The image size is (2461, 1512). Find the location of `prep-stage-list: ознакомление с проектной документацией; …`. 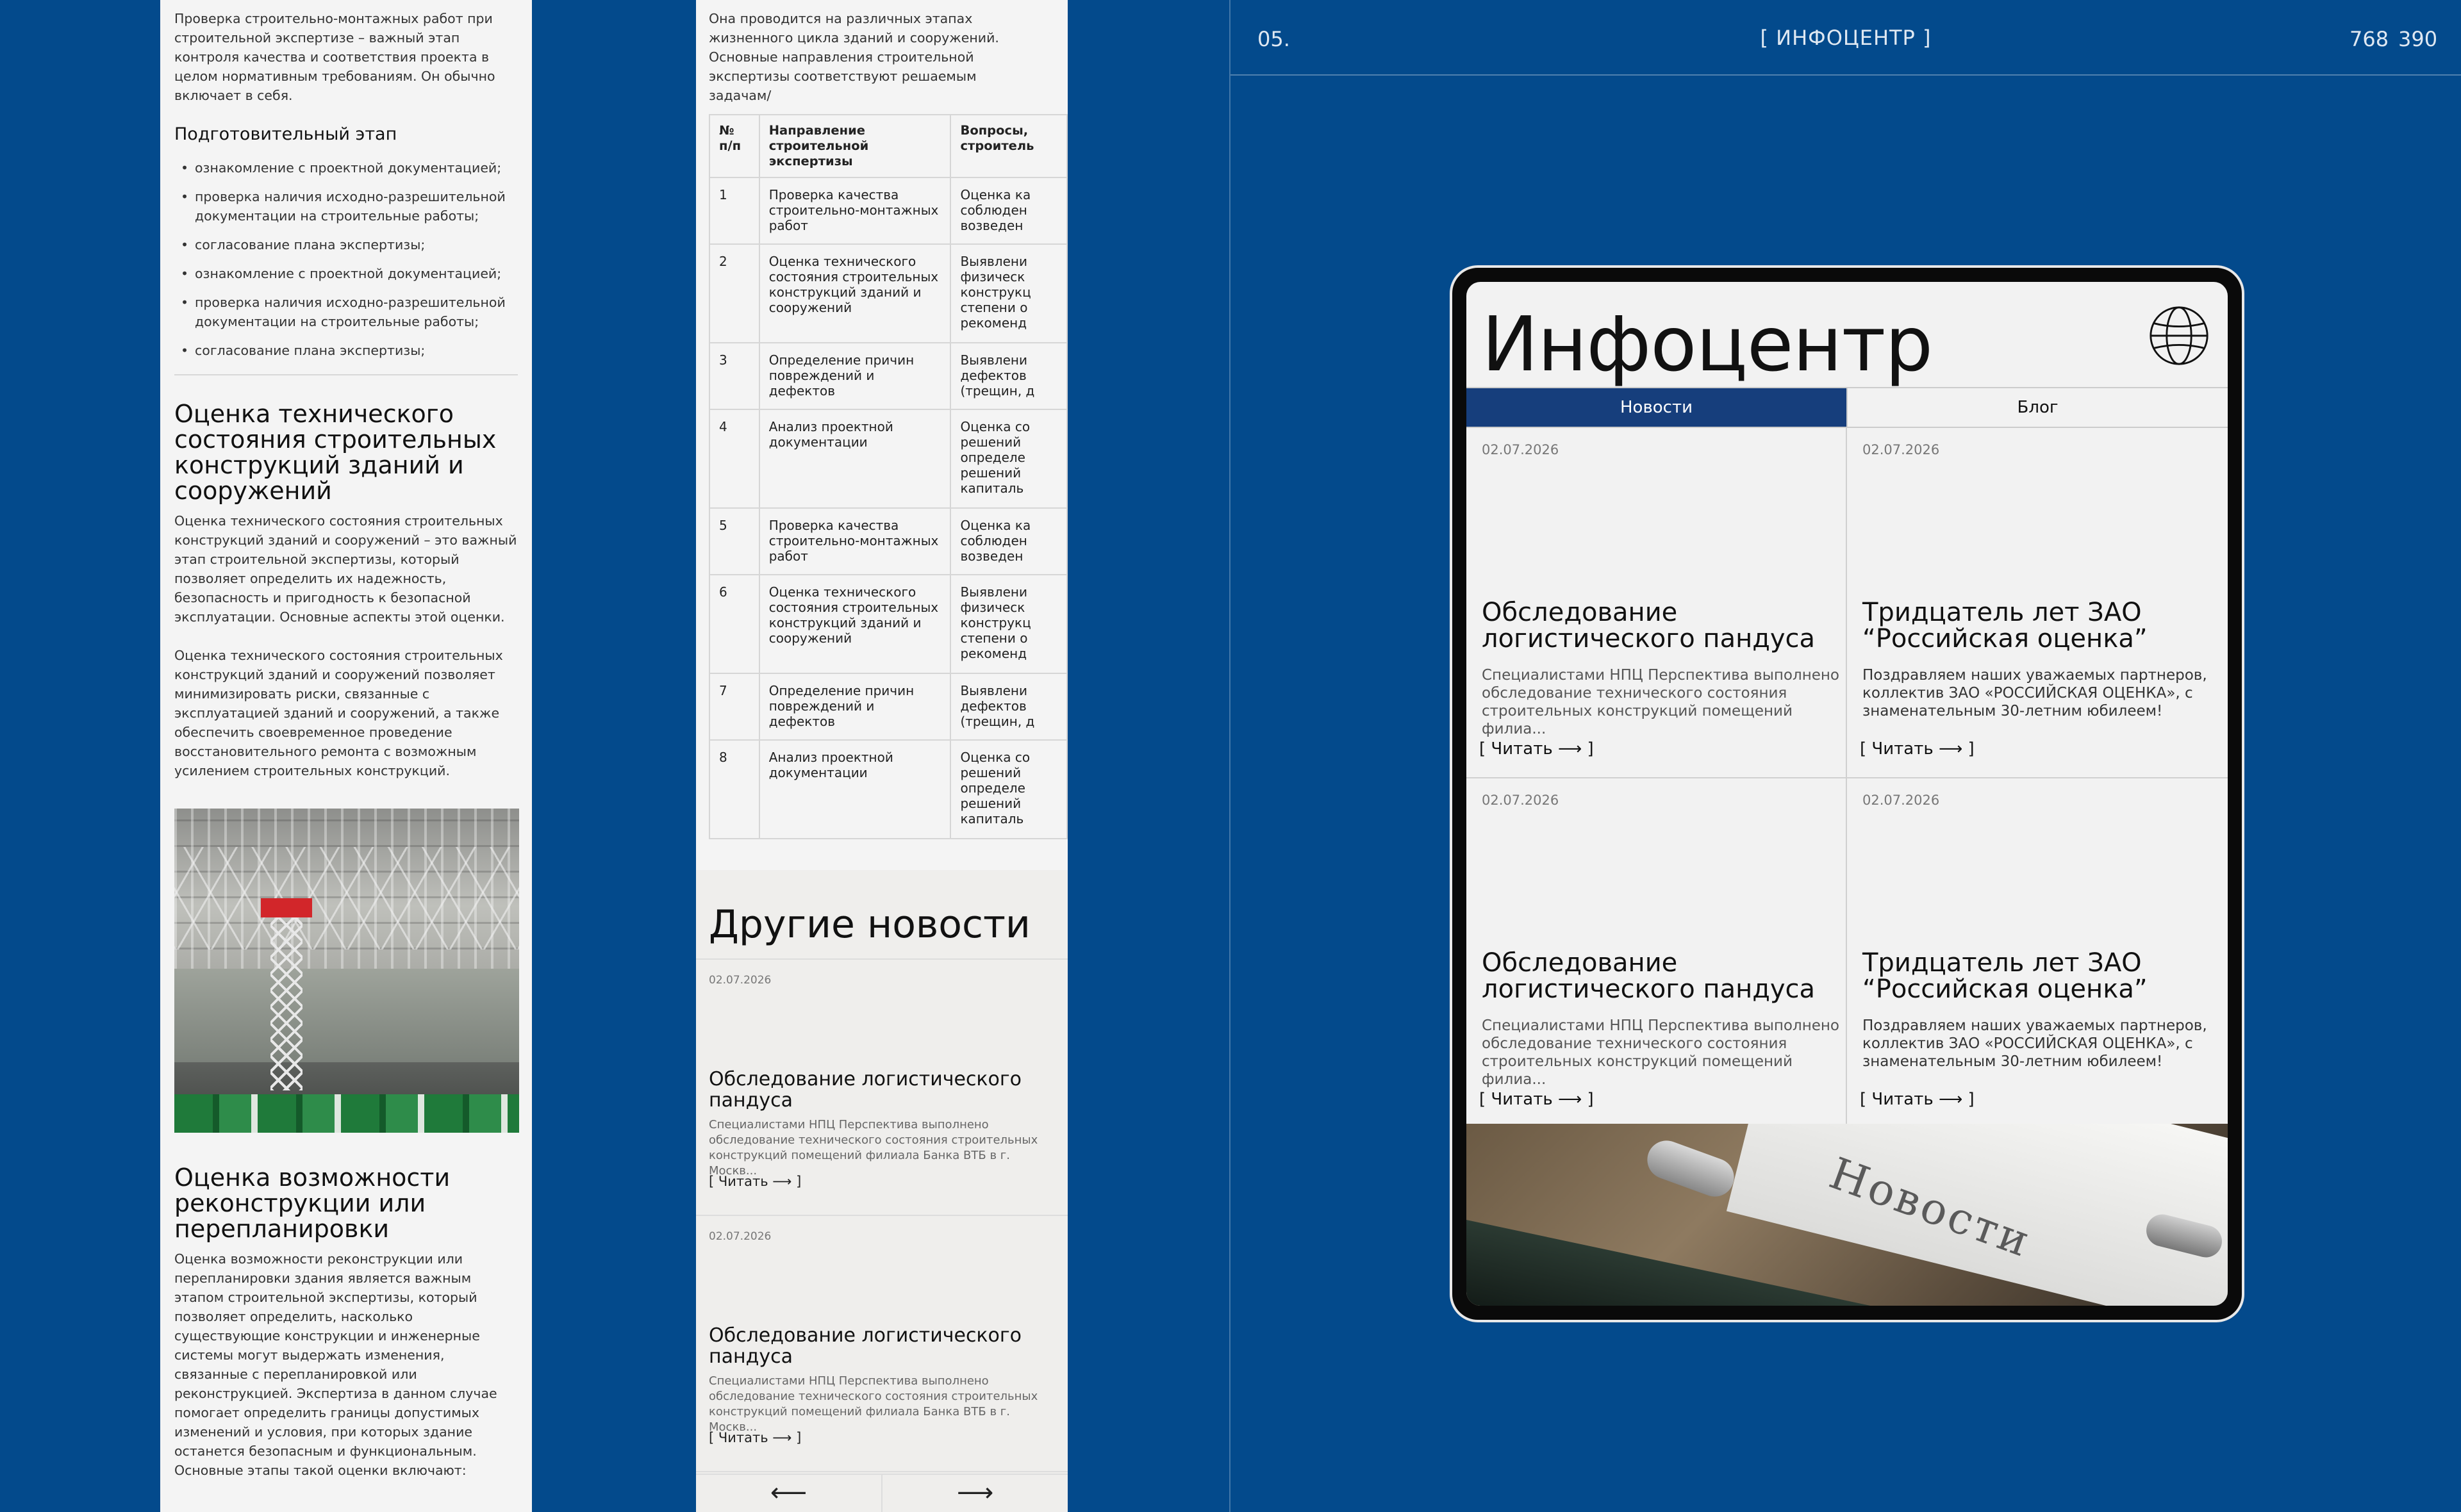

prep-stage-list: ознакомление с проектной документацией; … is located at coordinates (346, 259).